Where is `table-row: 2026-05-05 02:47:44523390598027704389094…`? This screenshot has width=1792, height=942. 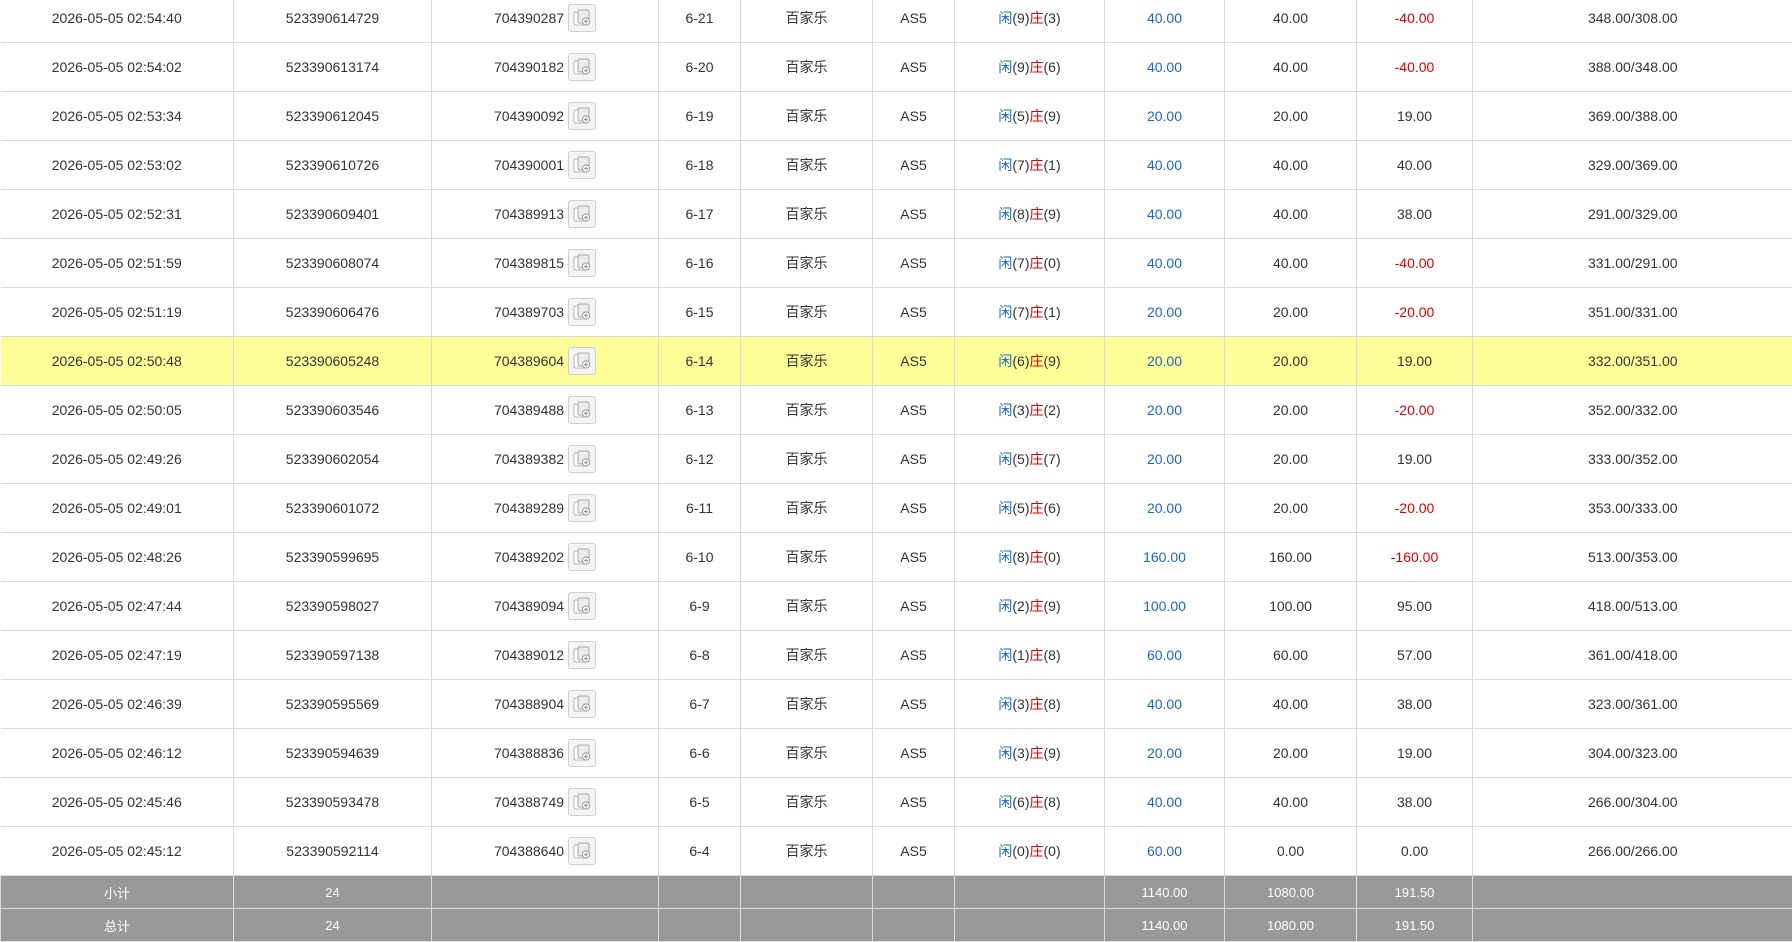 table-row: 2026-05-05 02:47:44523390598027704389094… is located at coordinates (896, 606).